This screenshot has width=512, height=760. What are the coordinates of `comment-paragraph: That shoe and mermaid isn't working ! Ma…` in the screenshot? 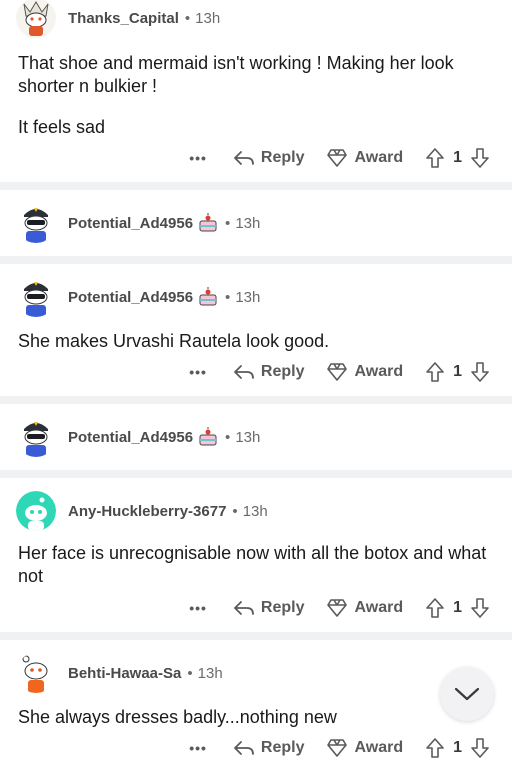 It's located at (236, 74).